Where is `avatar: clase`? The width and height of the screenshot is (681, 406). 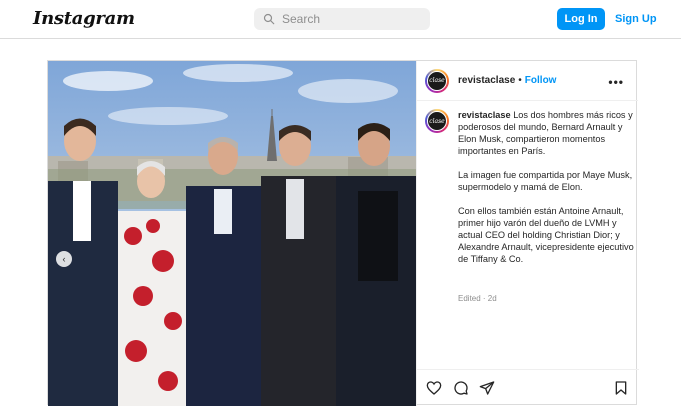 avatar: clase is located at coordinates (437, 80).